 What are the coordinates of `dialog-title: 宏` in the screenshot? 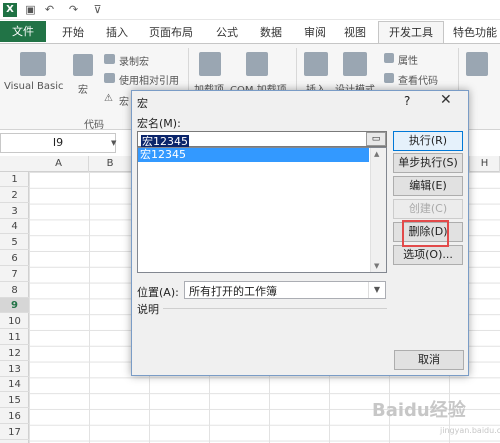 It's located at (142, 103).